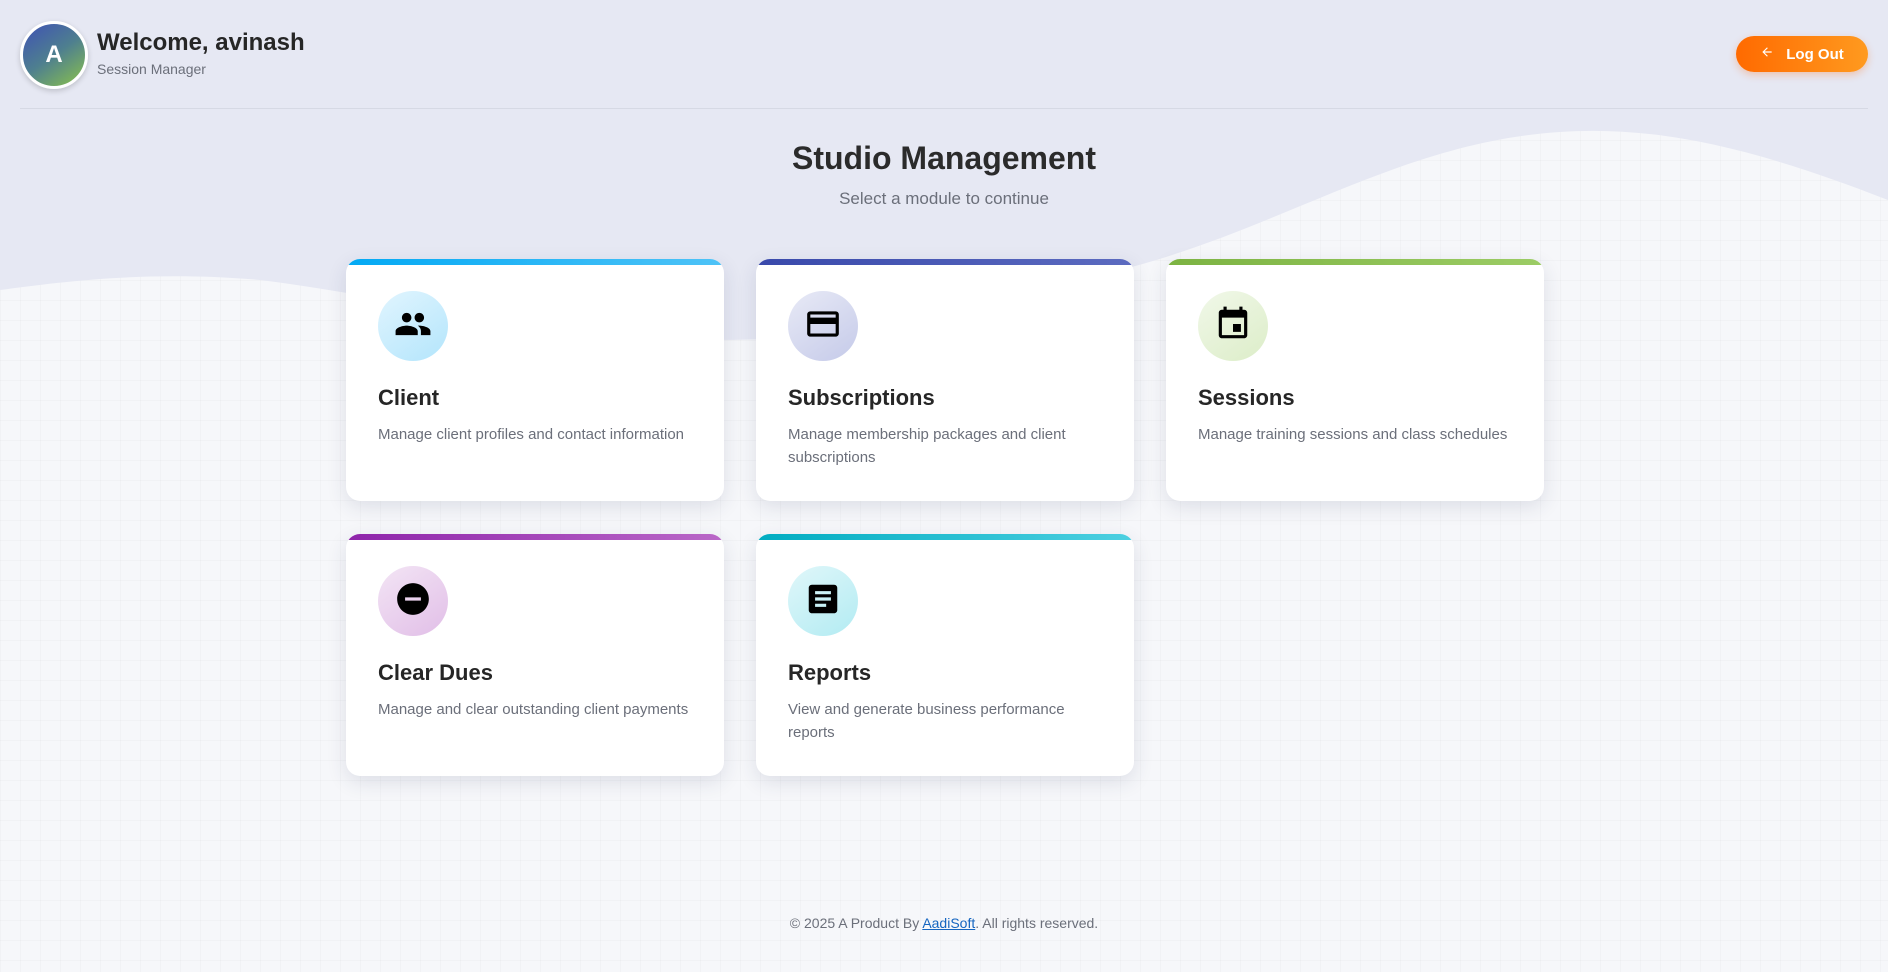 The width and height of the screenshot is (1888, 972). I want to click on people-icon, so click(413, 326).